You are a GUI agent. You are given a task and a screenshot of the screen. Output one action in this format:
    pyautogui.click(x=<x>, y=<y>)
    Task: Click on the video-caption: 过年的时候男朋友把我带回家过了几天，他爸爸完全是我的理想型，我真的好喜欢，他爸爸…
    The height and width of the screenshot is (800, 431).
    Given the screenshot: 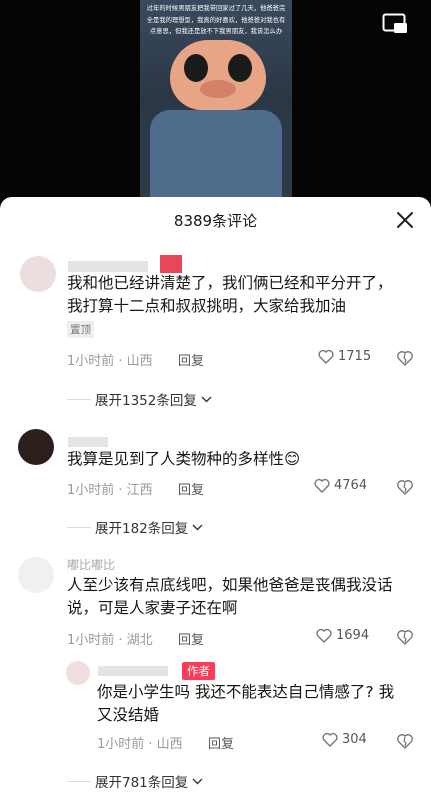 What is the action you would take?
    pyautogui.click(x=216, y=20)
    